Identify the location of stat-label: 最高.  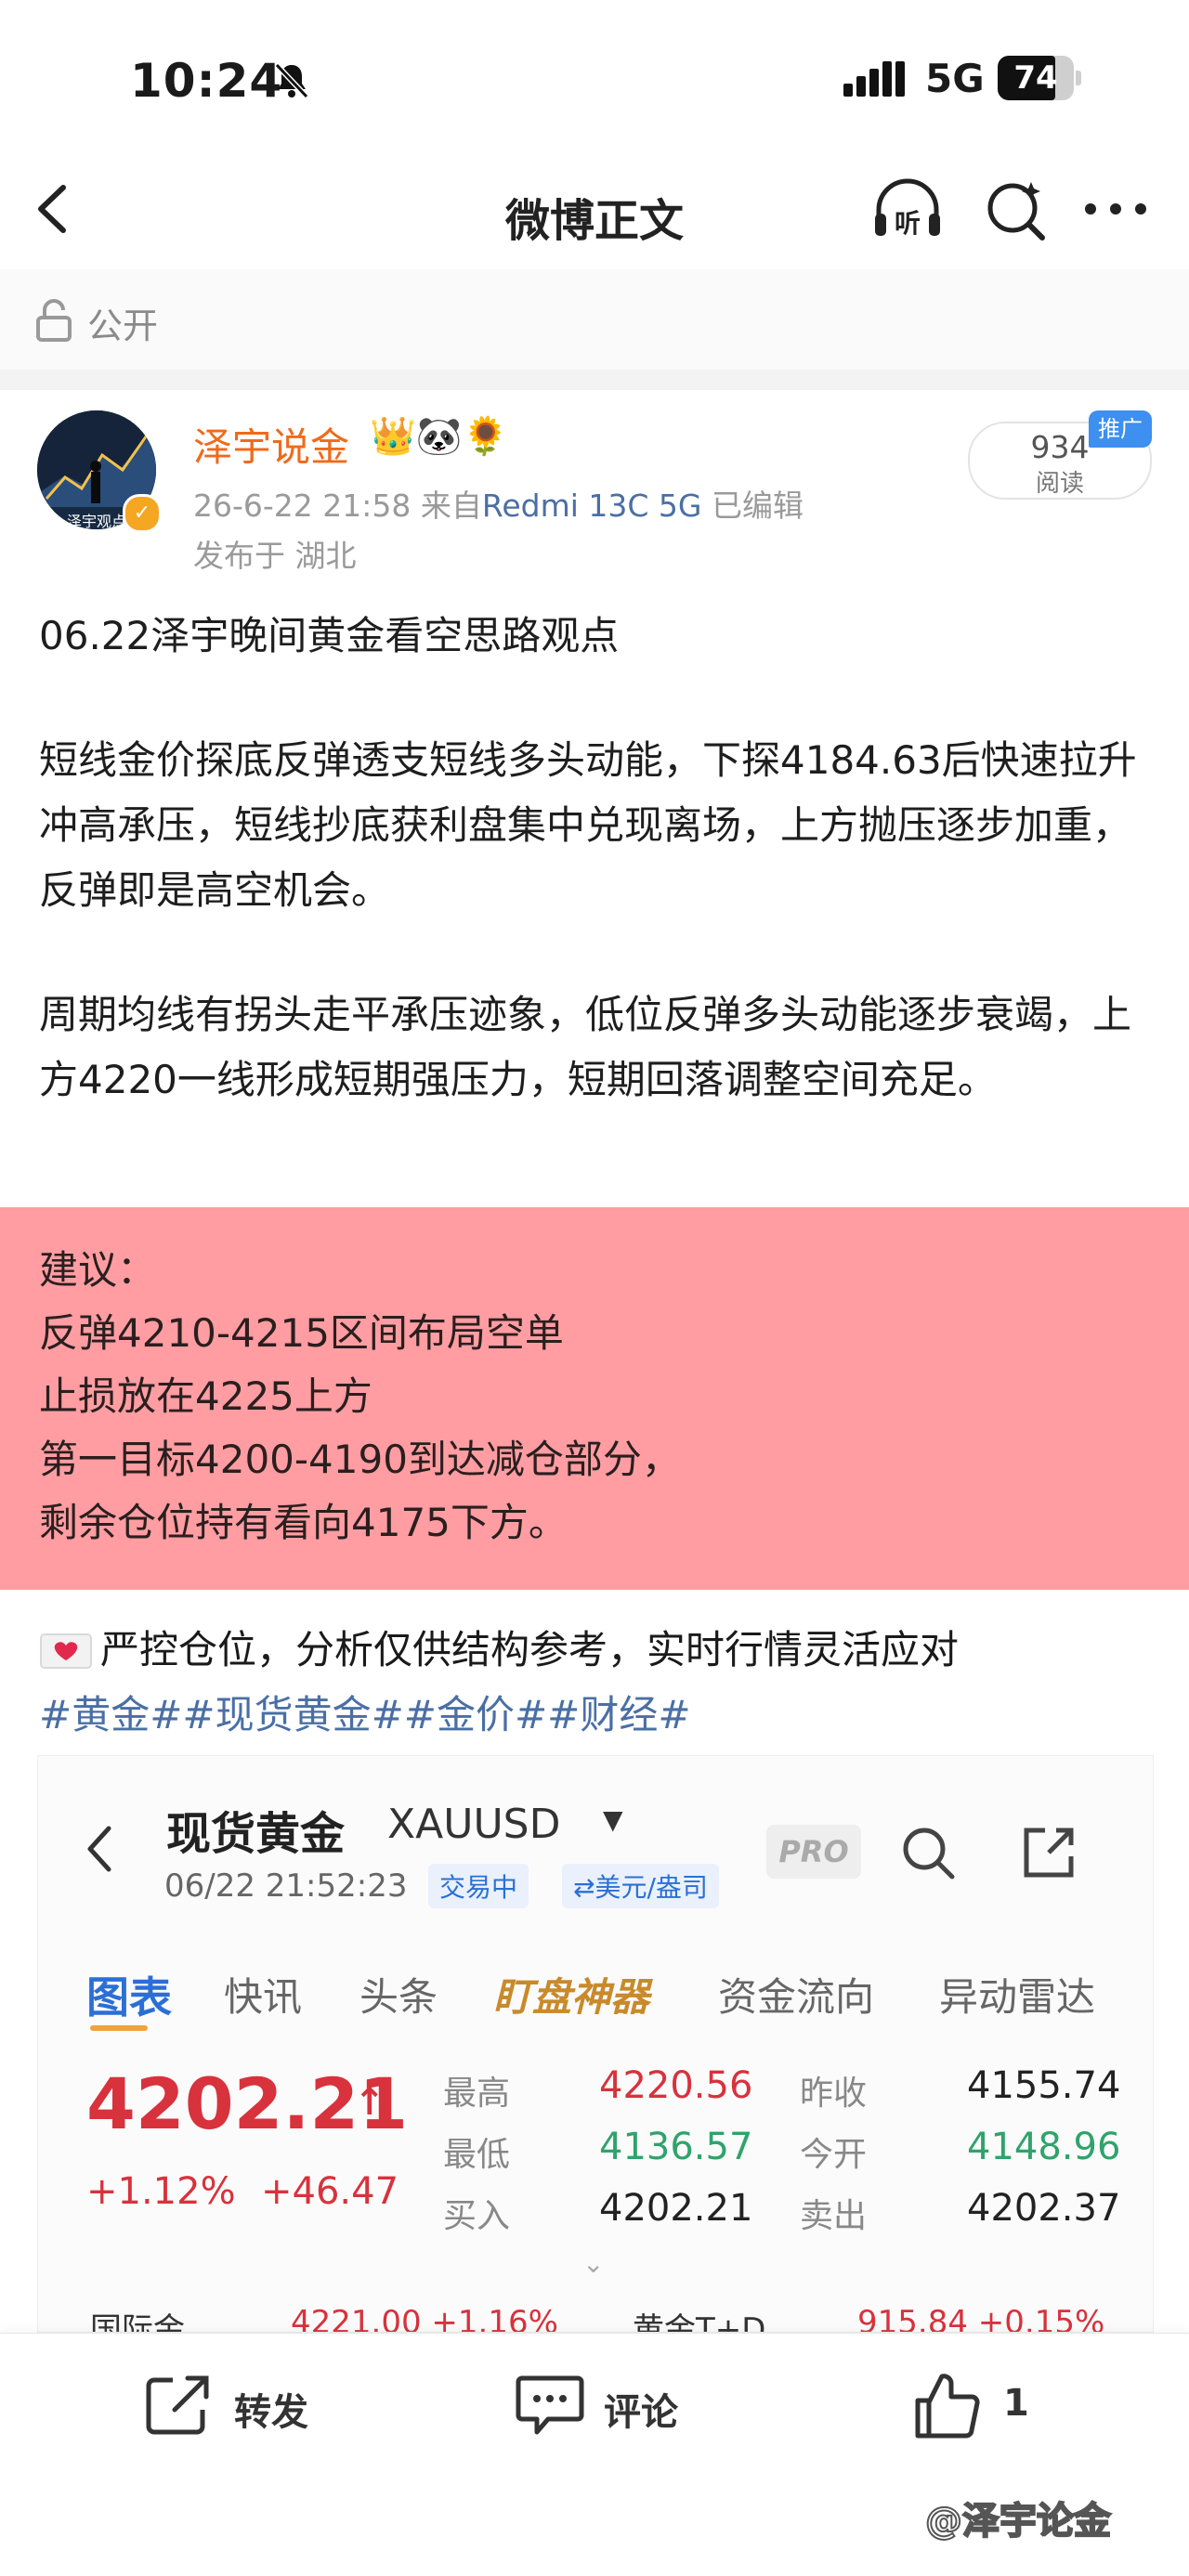
(477, 2094).